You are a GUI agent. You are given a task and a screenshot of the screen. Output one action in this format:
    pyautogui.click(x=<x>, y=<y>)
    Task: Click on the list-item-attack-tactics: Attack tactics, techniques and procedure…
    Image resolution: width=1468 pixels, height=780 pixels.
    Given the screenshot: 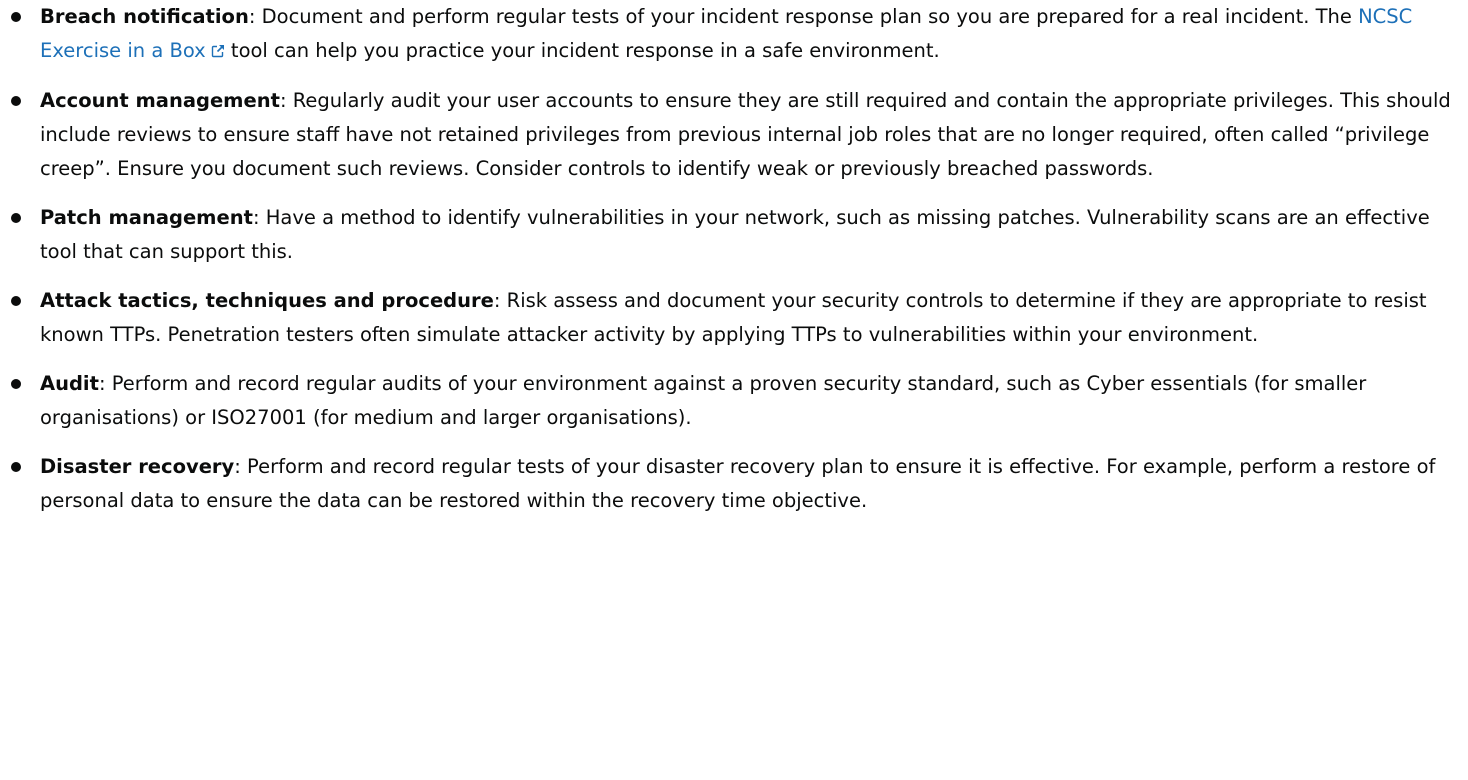 What is the action you would take?
    pyautogui.click(x=734, y=318)
    